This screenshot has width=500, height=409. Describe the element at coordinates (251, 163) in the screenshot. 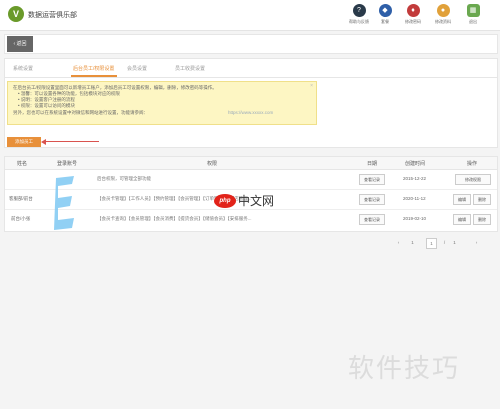

I see `table-header: 姓名 登录账号 权限 日期 创建时间 操作` at that location.